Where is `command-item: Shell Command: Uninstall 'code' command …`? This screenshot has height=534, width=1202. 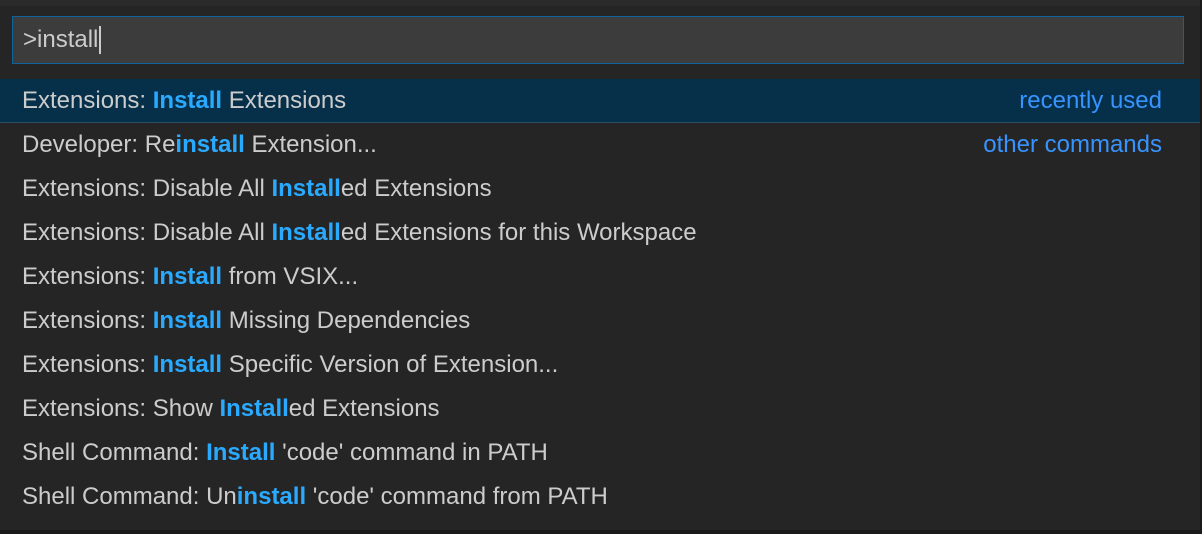
command-item: Shell Command: Uninstall 'code' command … is located at coordinates (600, 497).